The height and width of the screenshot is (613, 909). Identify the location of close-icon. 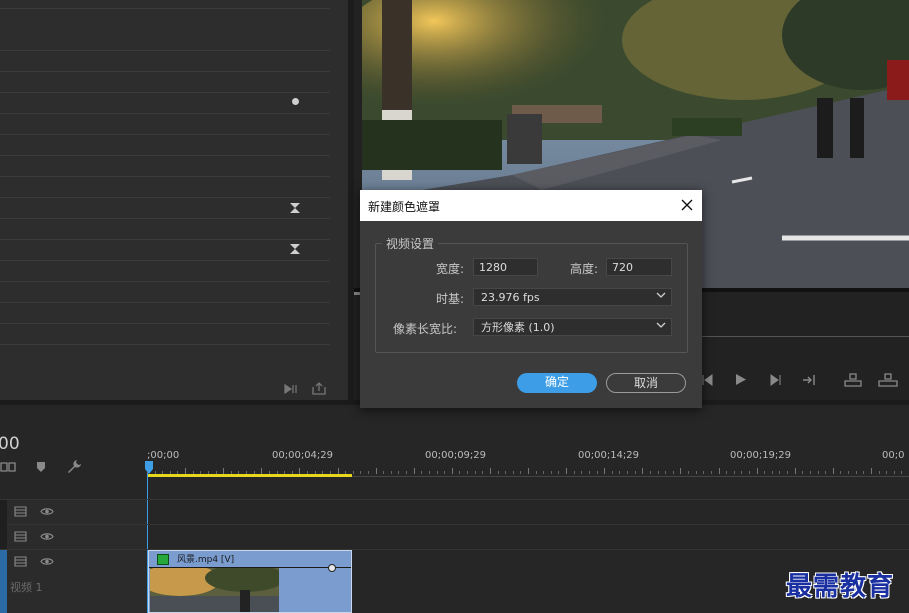
(687, 205).